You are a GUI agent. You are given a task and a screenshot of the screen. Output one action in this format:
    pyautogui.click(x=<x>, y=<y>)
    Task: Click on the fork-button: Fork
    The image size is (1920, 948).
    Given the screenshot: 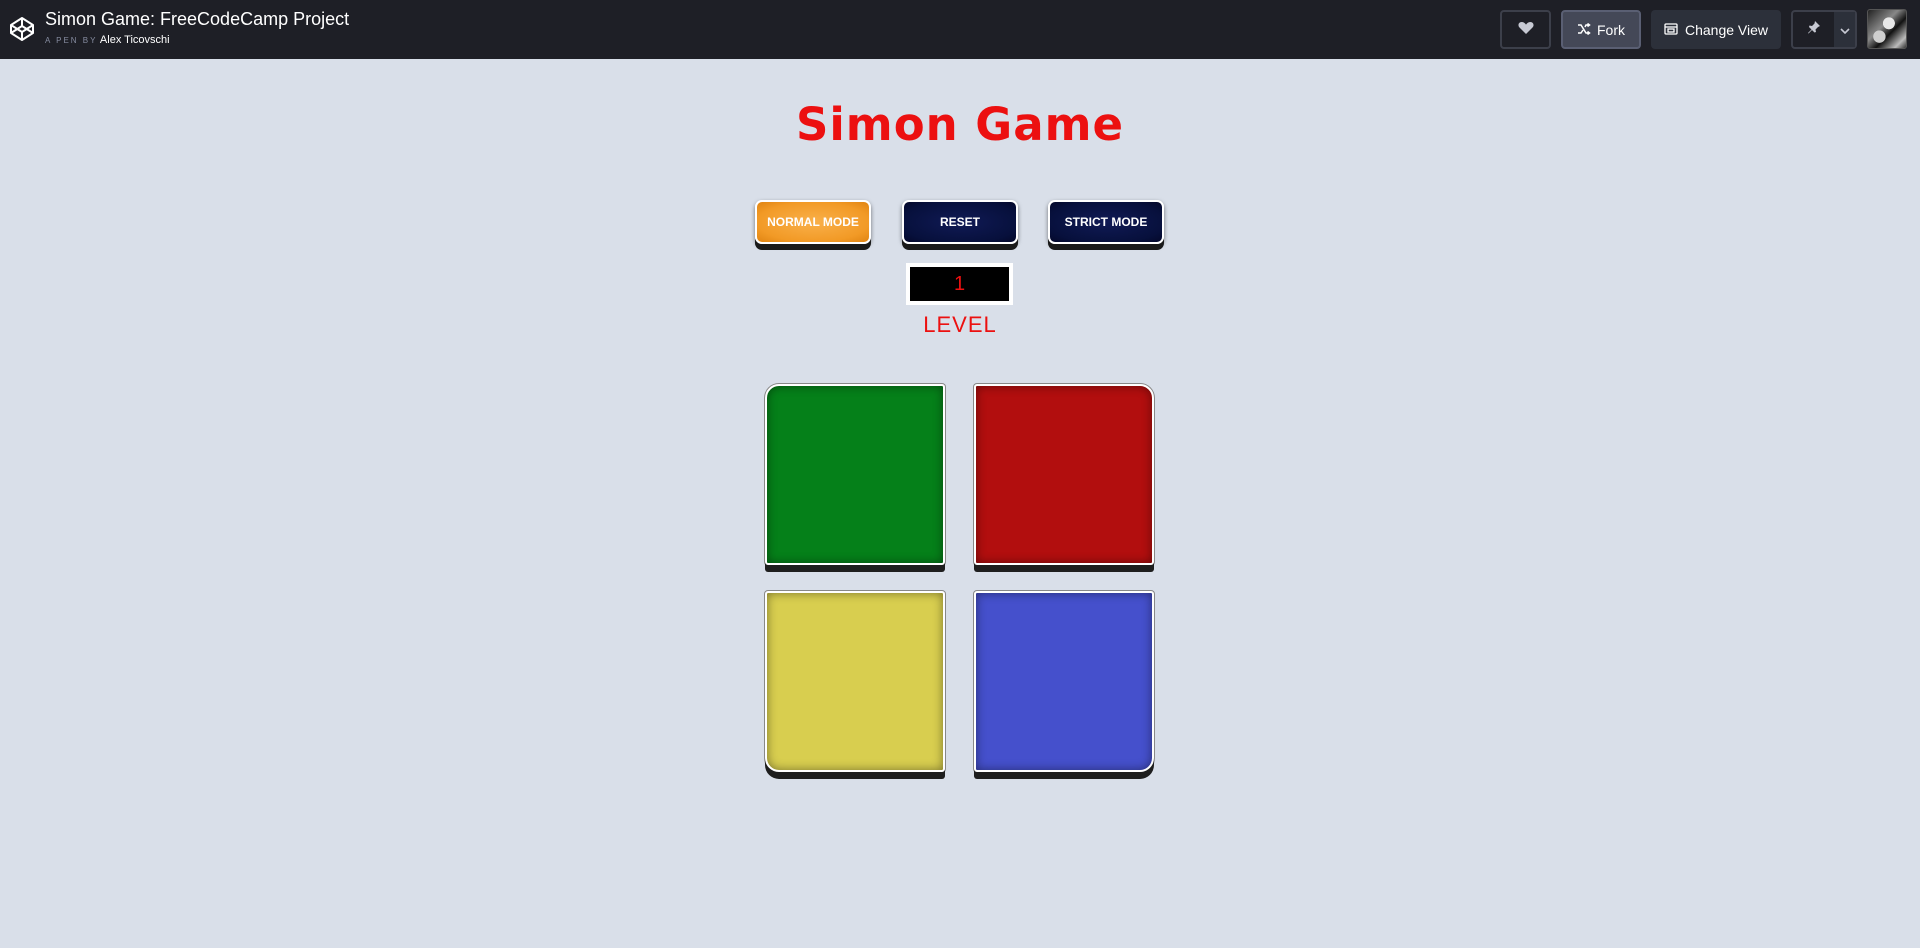 What is the action you would take?
    pyautogui.click(x=1601, y=29)
    